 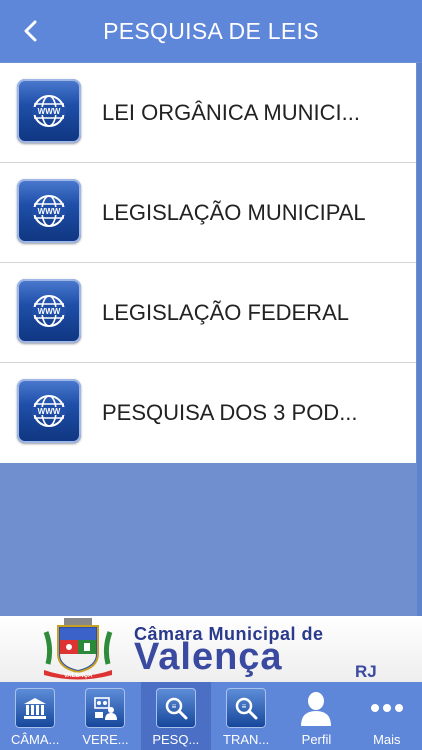 I want to click on list-item-label: LEGISLAÇÃO FEDERAL, so click(x=225, y=312).